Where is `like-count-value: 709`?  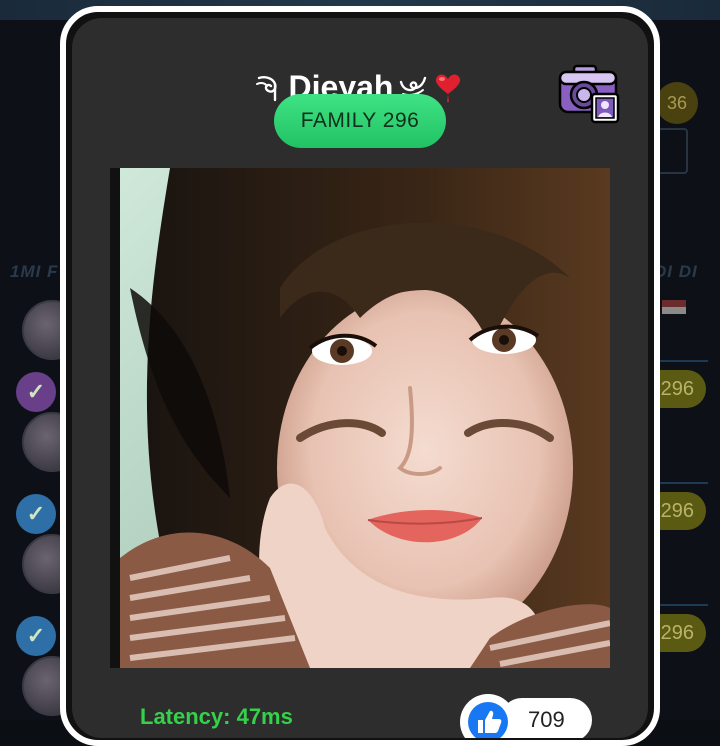
like-count-value: 709 is located at coordinates (546, 719).